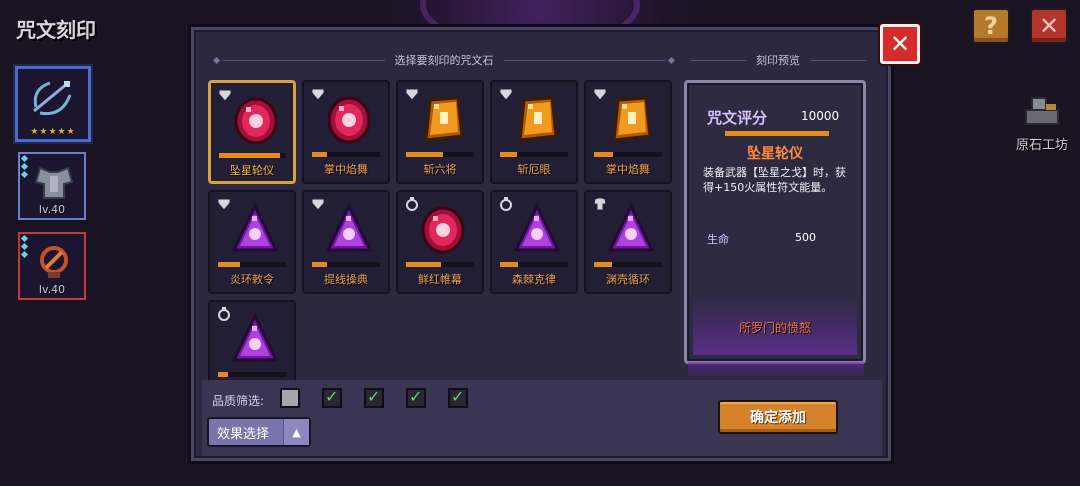 The image size is (1080, 486). Describe the element at coordinates (54, 262) in the screenshot. I see `amulet-icon` at that location.